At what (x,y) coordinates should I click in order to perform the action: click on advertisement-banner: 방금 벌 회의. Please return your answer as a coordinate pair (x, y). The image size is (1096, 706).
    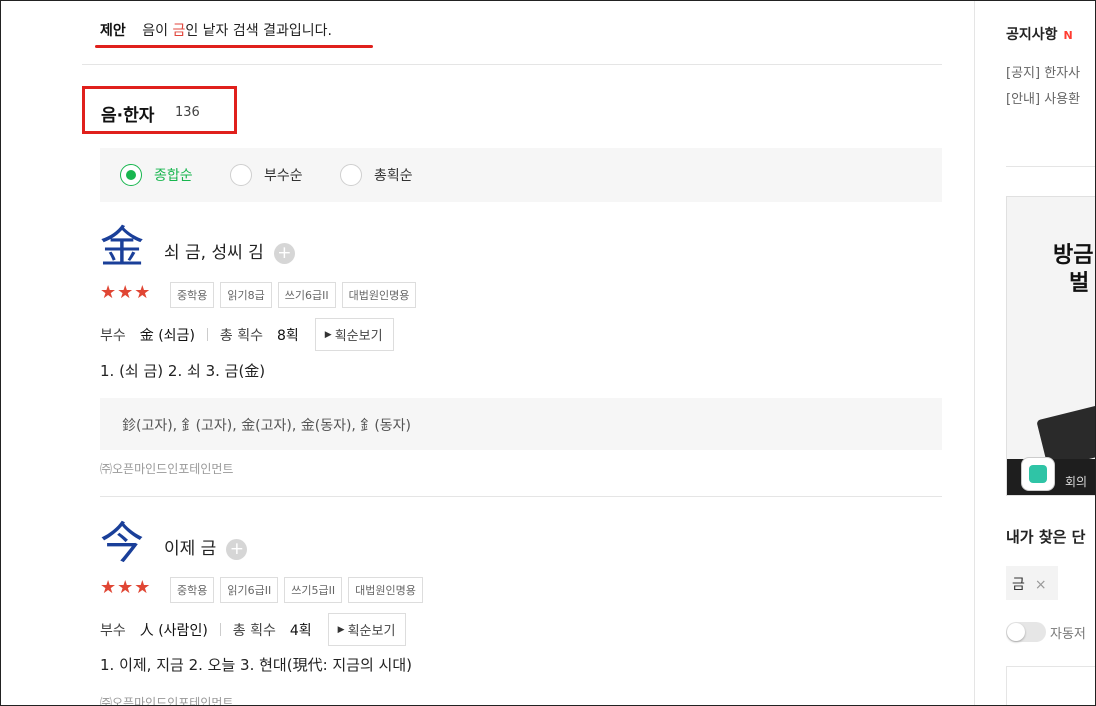
    Looking at the image, I should click on (1051, 346).